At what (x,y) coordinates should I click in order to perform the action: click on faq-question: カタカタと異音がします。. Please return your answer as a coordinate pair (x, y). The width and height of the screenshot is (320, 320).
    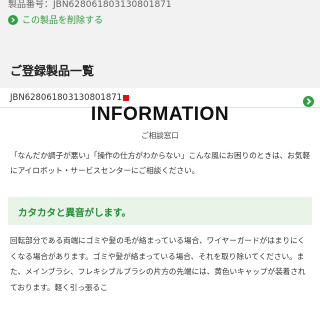
    Looking at the image, I should click on (75, 213).